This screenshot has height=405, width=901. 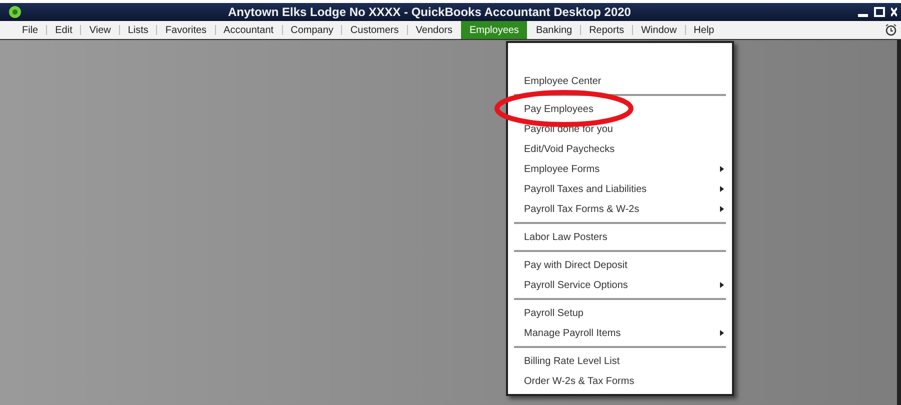 What do you see at coordinates (429, 12) in the screenshot?
I see `window-title: Anytown Elks Lodge No XXXX - QuickBooks Accountant Desktop 2020` at bounding box center [429, 12].